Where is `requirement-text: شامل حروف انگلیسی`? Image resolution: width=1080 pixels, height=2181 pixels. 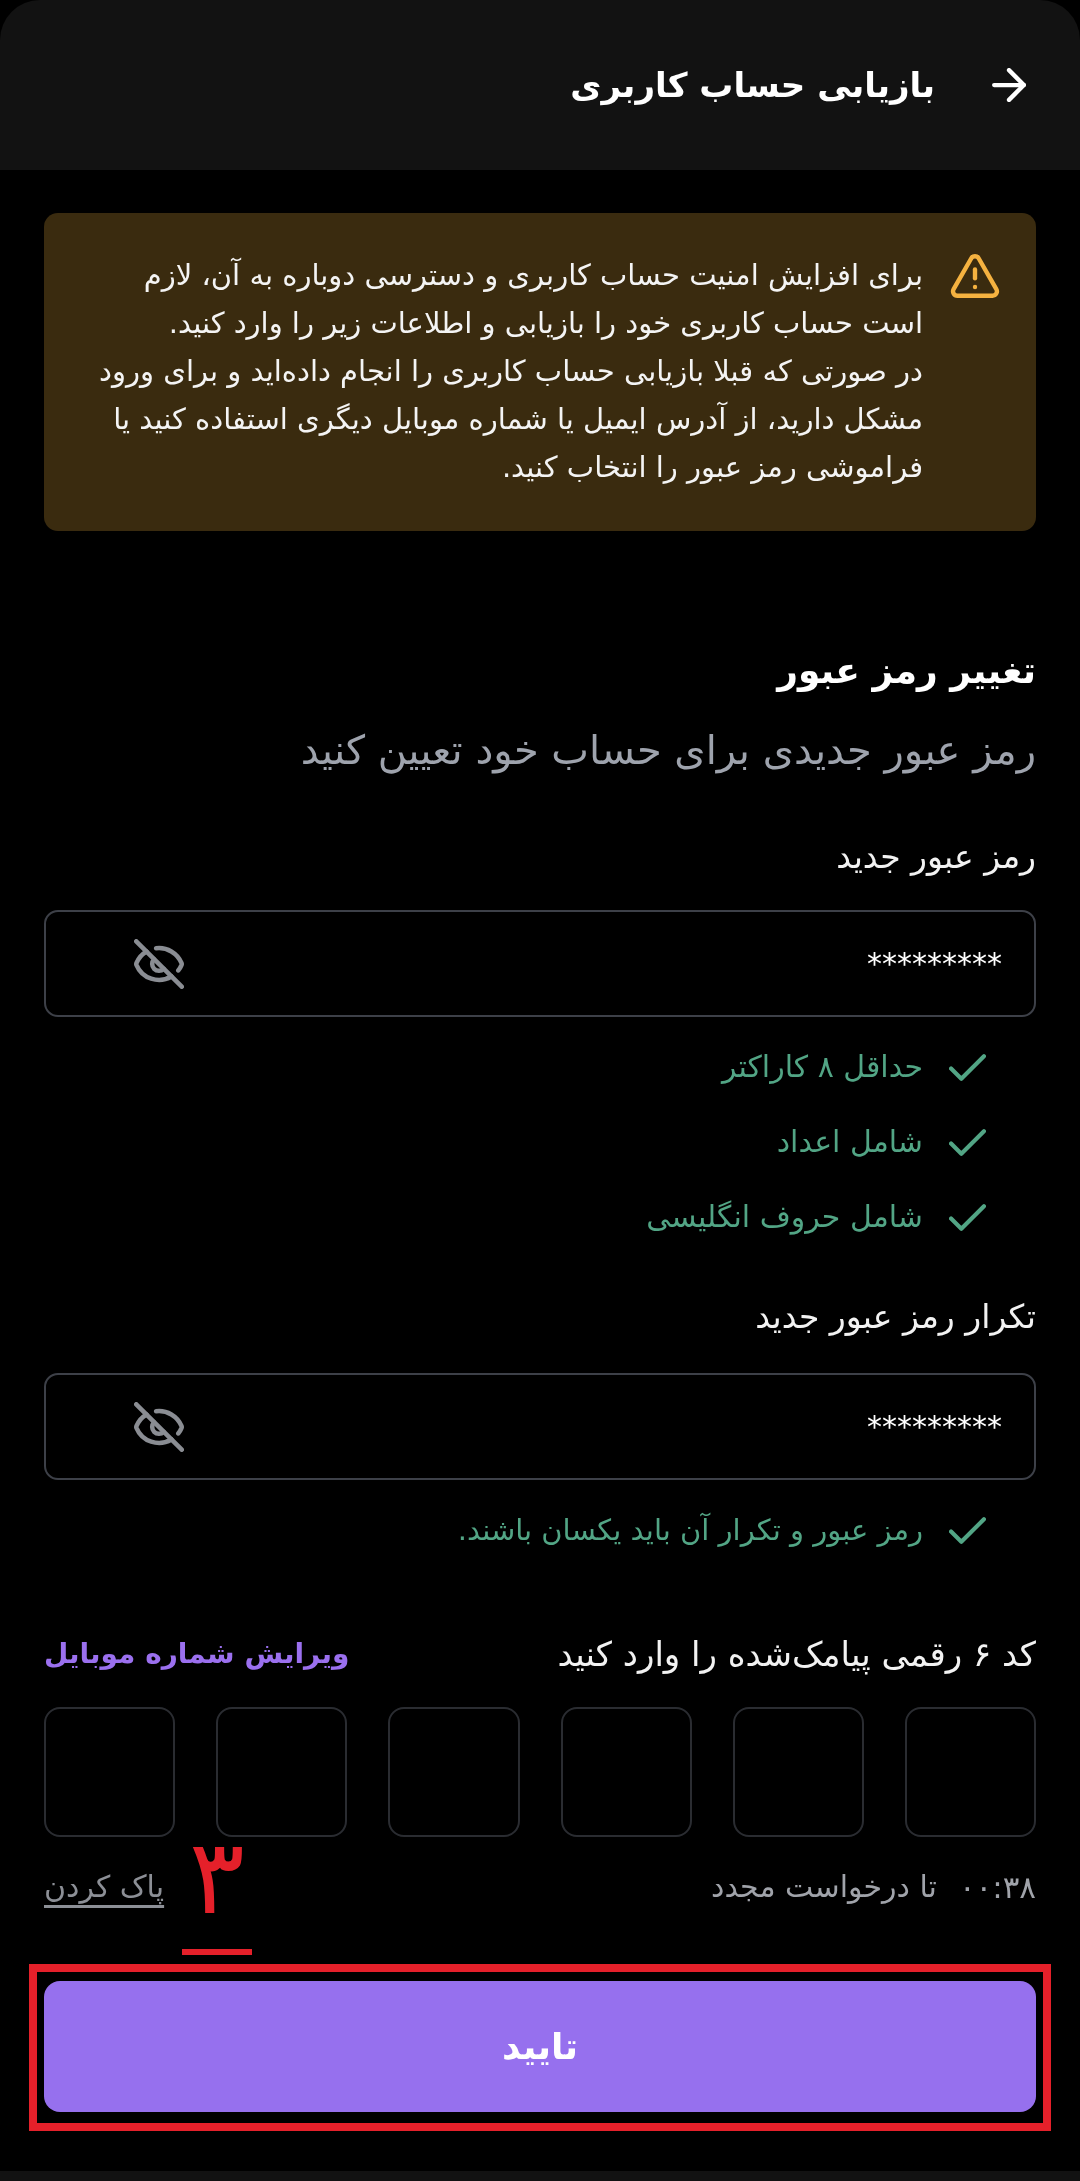 requirement-text: شامل حروف انگلیسی is located at coordinates (784, 1217).